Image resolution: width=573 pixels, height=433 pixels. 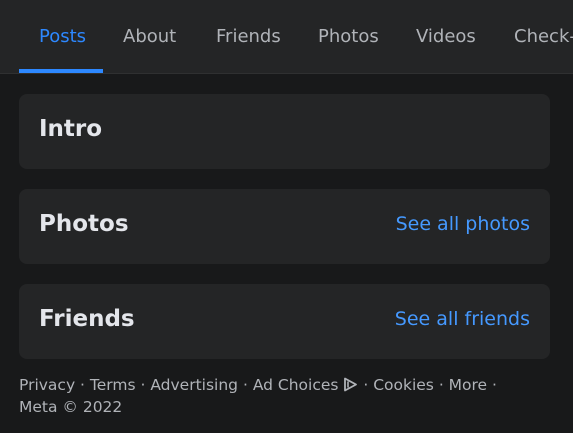 What do you see at coordinates (61, 71) in the screenshot?
I see `active-tab-indicator` at bounding box center [61, 71].